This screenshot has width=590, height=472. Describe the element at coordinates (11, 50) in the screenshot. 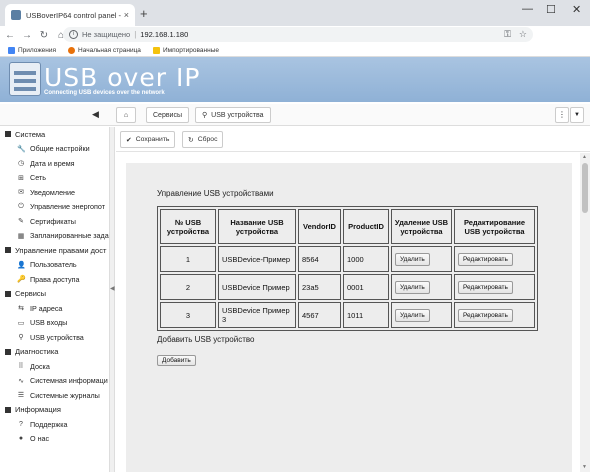

I see `apps-icon` at that location.